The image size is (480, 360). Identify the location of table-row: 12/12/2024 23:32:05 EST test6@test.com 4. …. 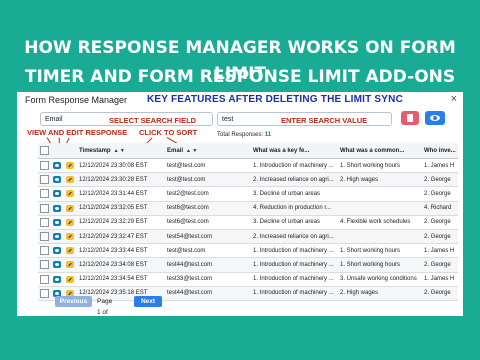
(248, 208).